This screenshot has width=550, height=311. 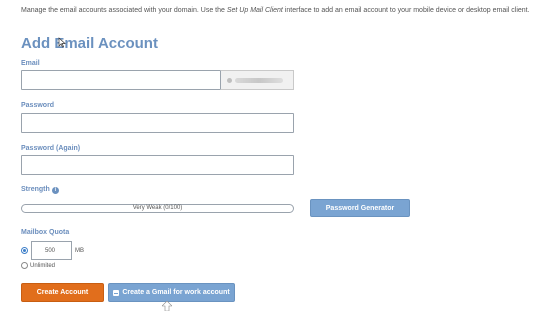 What do you see at coordinates (176, 292) in the screenshot?
I see `create-gmail-button-label: Create a Gmail for work account` at bounding box center [176, 292].